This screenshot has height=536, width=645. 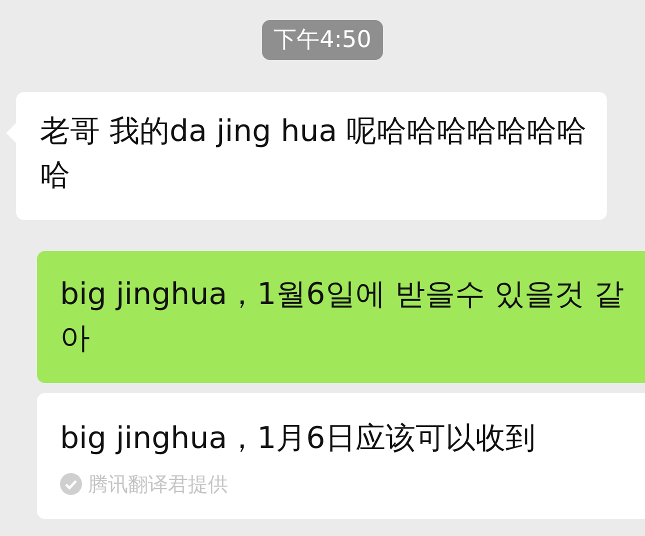 What do you see at coordinates (71, 484) in the screenshot?
I see `check-icon` at bounding box center [71, 484].